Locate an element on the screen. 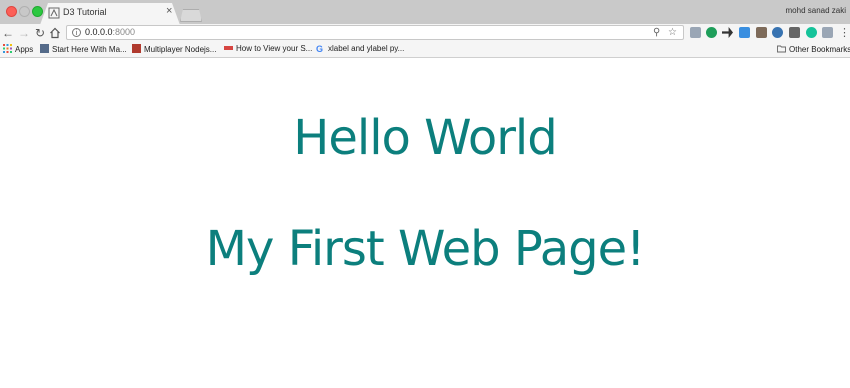 The image size is (850, 388). other-bookmarks-label: Other Bookmarks is located at coordinates (819, 49).